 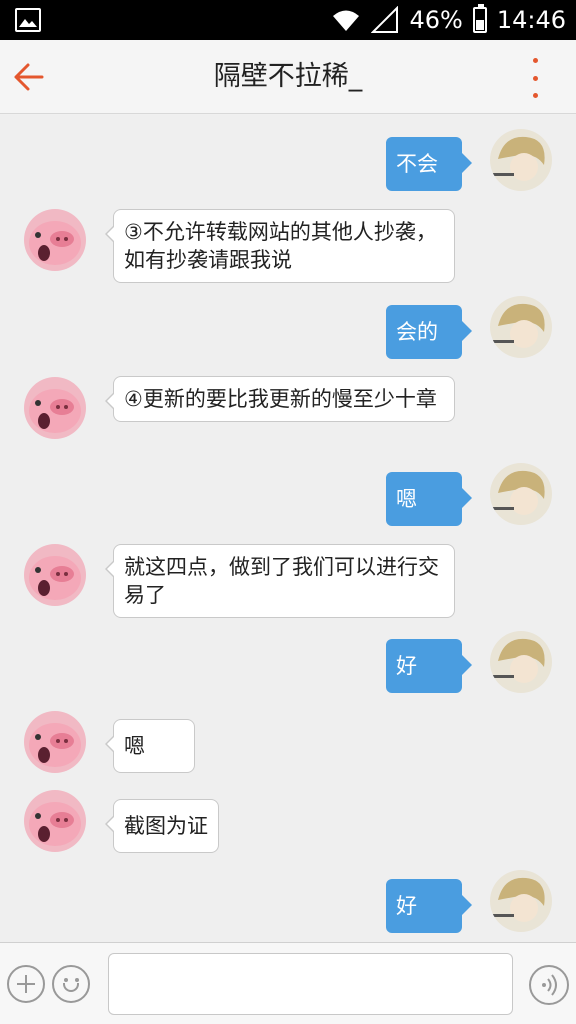 I want to click on message-bubble-outgoing: 不会, so click(x=429, y=164).